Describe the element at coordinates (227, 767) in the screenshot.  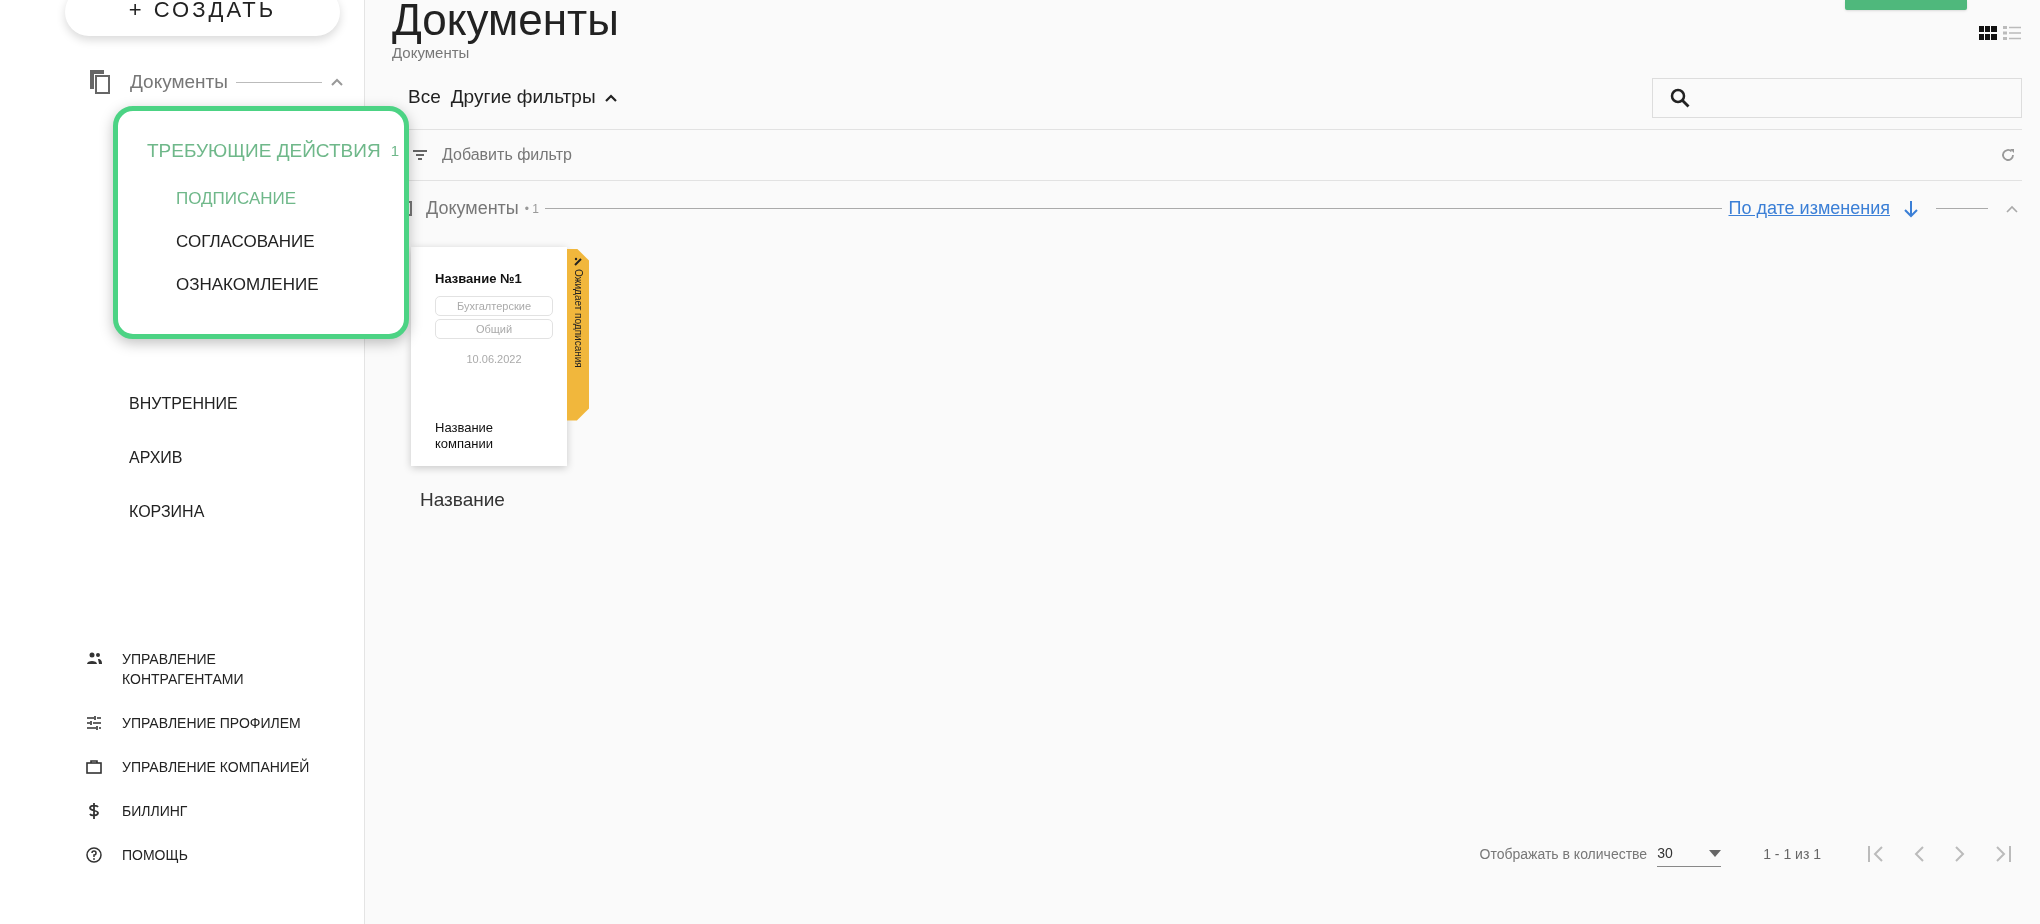
I see `menu-item: УПРАВЛЕНИЕ КОМПАНИЕЙ` at that location.